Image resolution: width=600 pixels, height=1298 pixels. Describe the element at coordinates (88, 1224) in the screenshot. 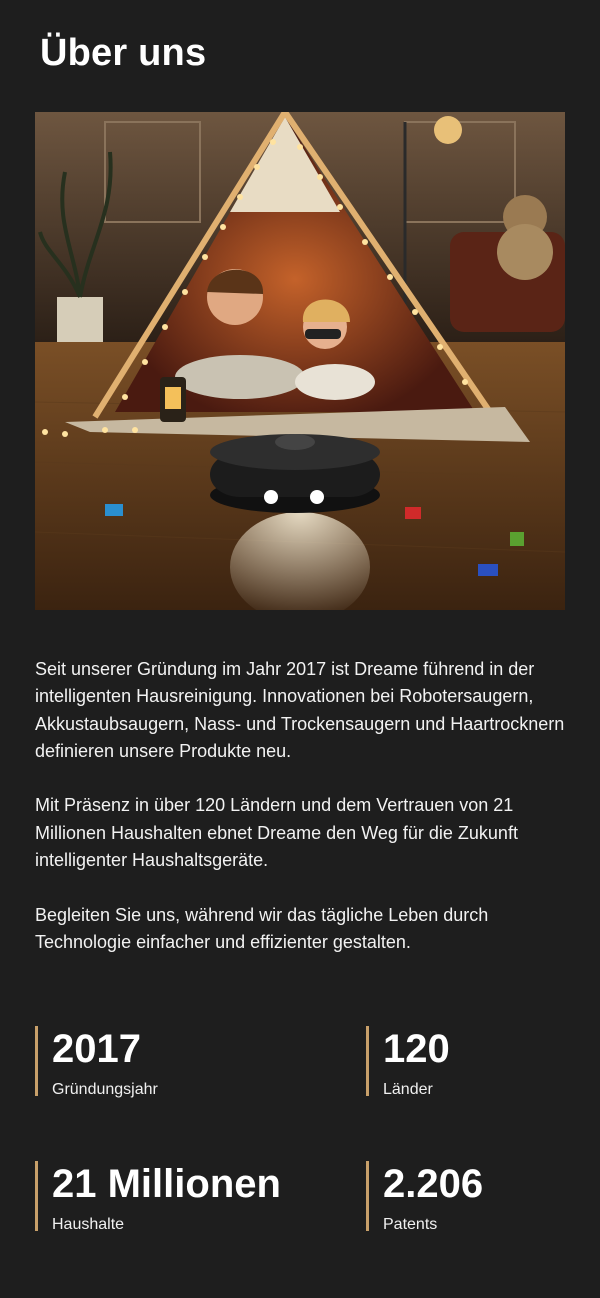

I see `stat-label: Haushalte` at that location.